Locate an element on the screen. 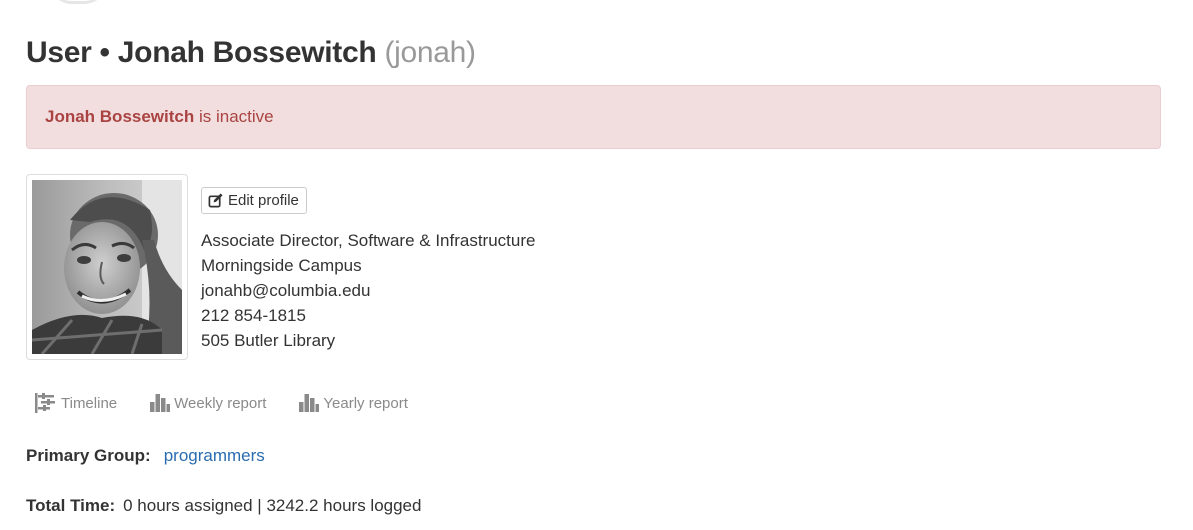  report-links: Timeline Weekly report Yearly report is located at coordinates (238, 403).